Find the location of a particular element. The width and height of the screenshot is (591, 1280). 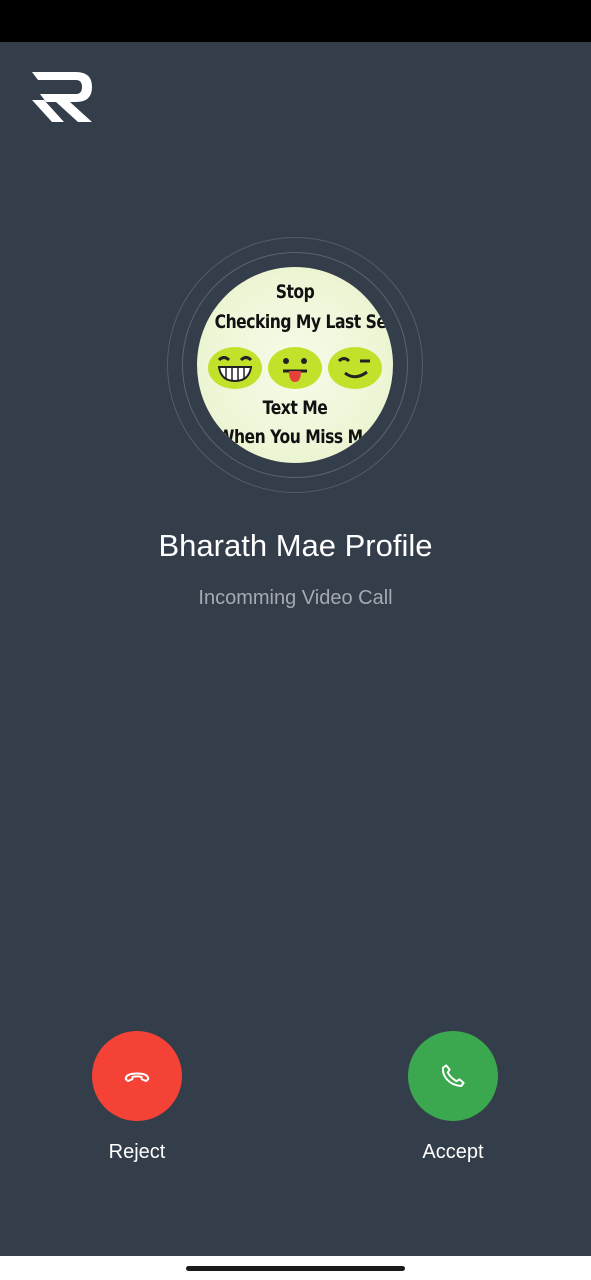

call-status-text: Incomming Video Call is located at coordinates (295, 598).